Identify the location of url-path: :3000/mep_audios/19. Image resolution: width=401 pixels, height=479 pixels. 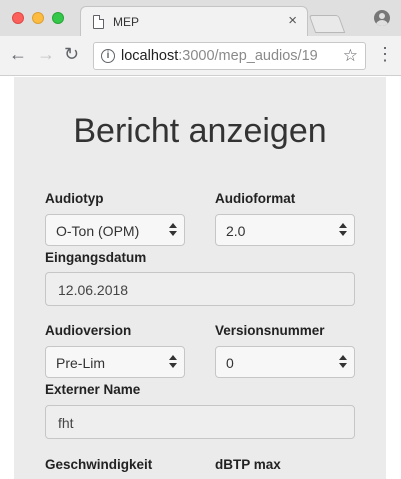
(248, 56).